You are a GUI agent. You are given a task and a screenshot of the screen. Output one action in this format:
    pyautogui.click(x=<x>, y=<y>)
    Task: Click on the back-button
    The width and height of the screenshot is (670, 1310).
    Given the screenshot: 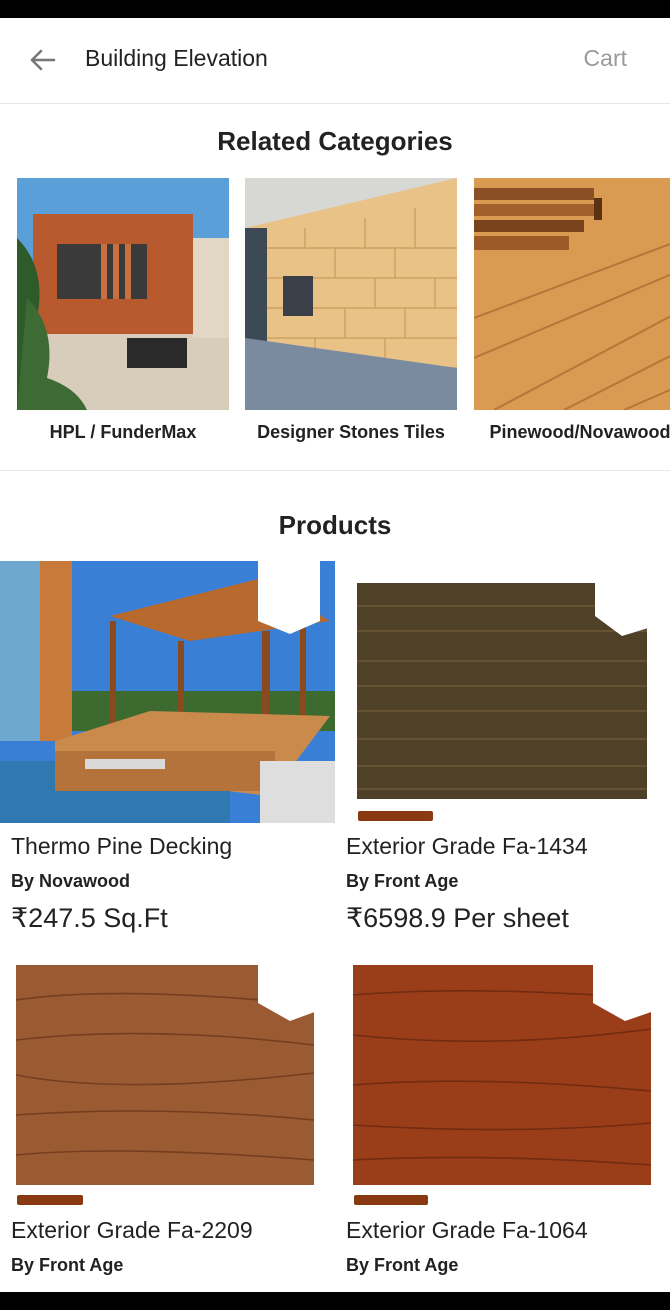 What is the action you would take?
    pyautogui.click(x=42, y=60)
    